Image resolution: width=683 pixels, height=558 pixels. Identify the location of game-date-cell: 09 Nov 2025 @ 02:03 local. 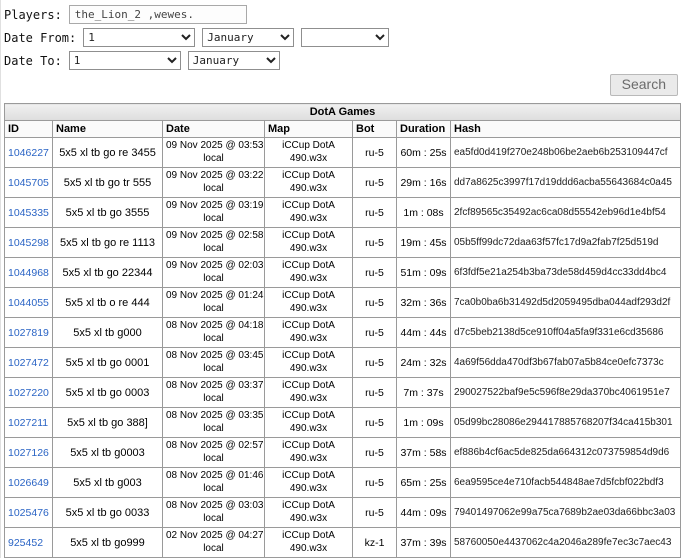
(213, 272).